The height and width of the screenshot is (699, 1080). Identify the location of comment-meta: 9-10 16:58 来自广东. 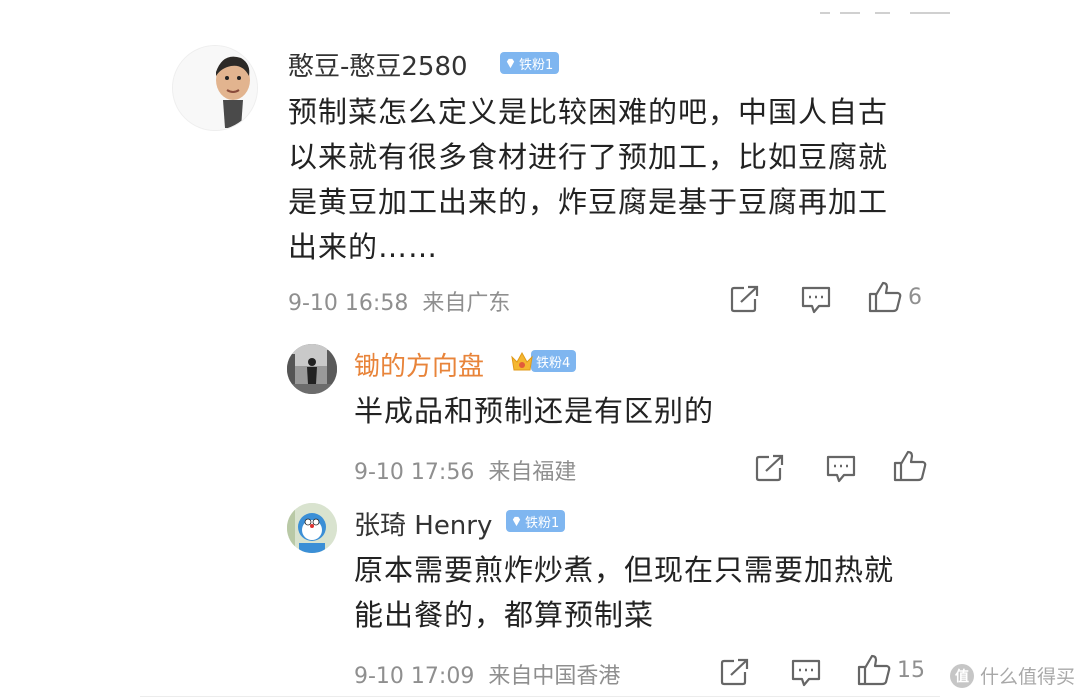
(399, 301).